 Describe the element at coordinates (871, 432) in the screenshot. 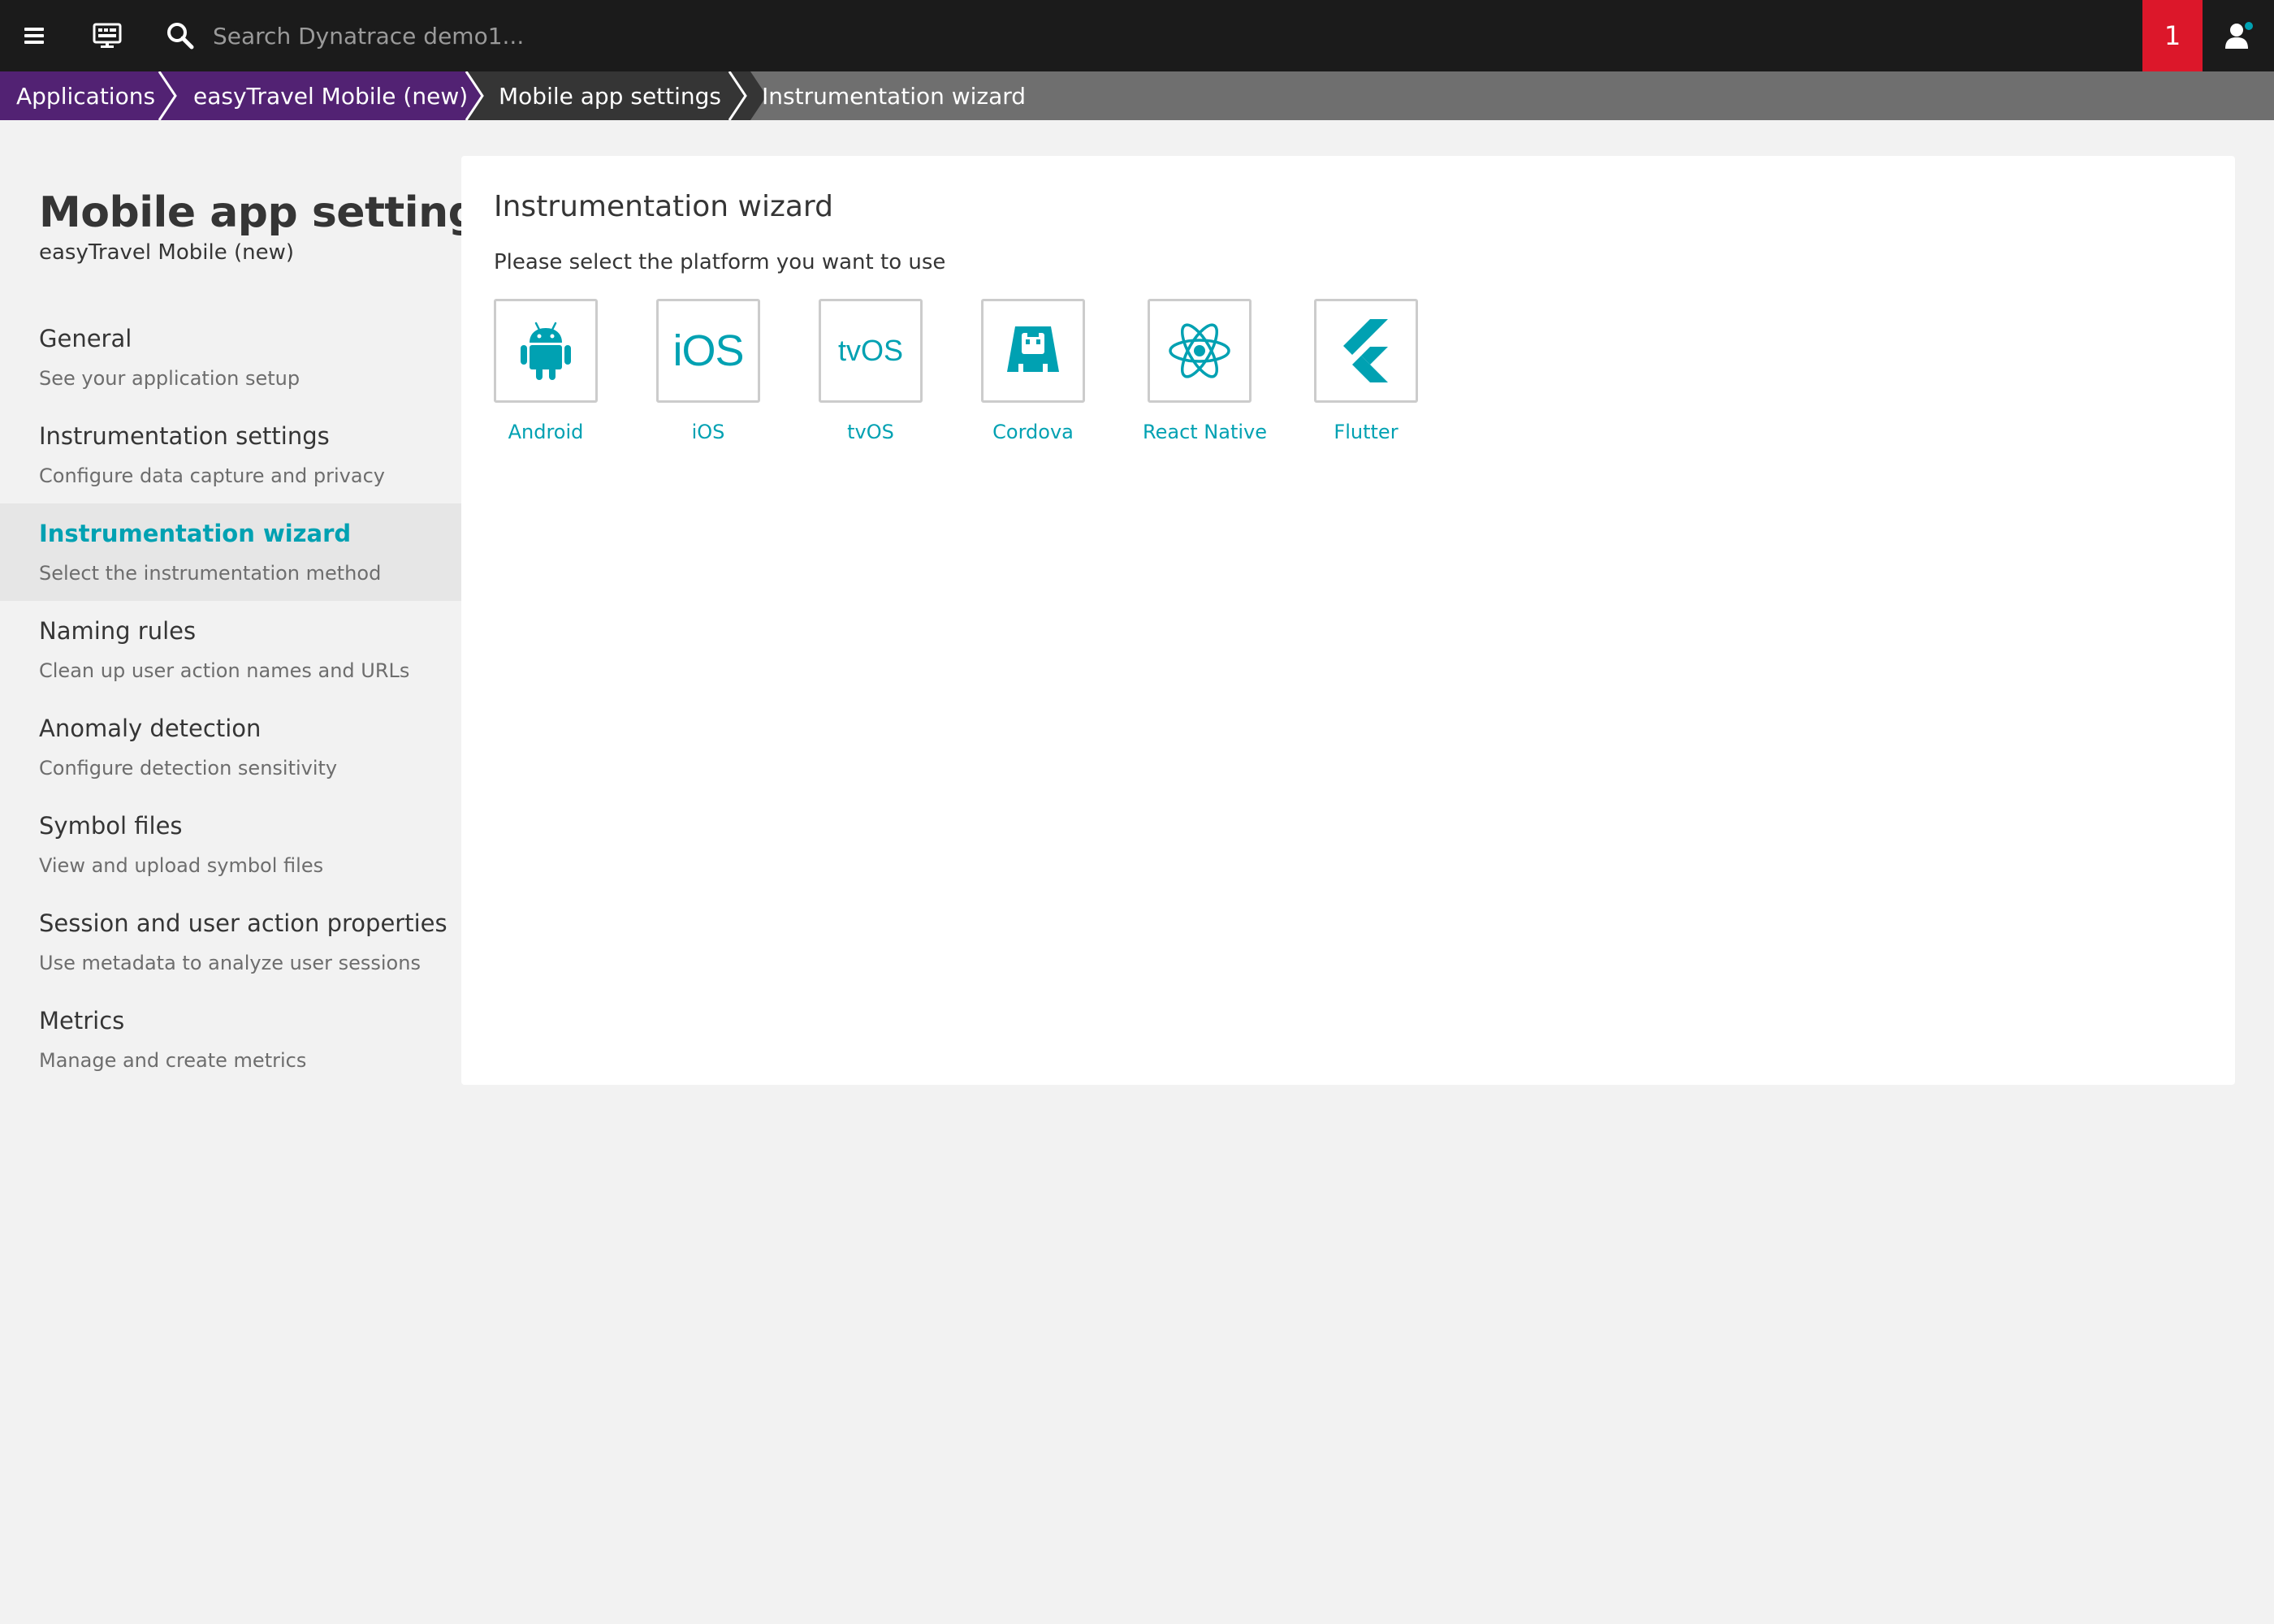

I see `platform-label: tvOS` at that location.